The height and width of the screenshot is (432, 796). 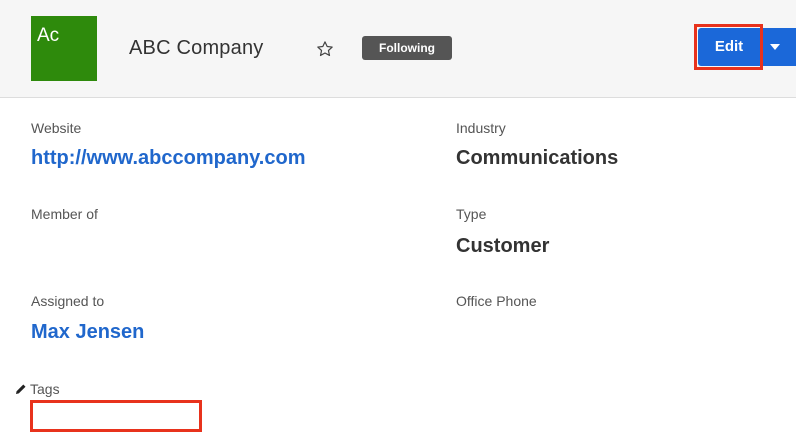 What do you see at coordinates (503, 246) in the screenshot?
I see `type-value: Customer` at bounding box center [503, 246].